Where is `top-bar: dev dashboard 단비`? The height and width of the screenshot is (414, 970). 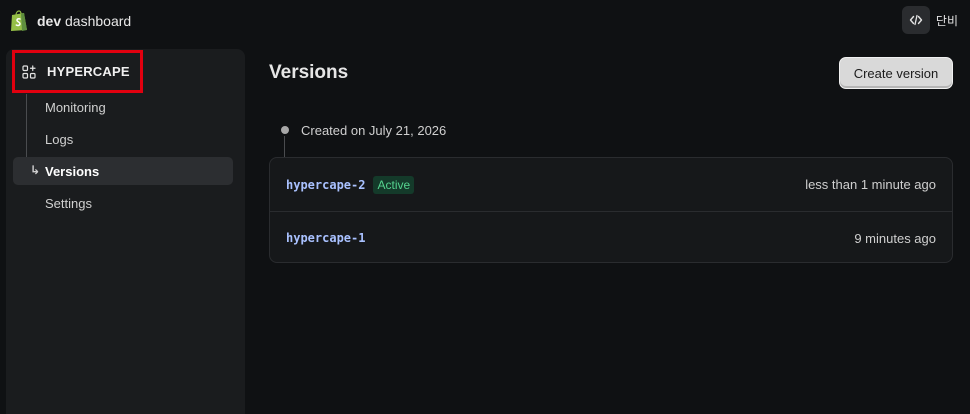 top-bar: dev dashboard 단비 is located at coordinates (485, 21).